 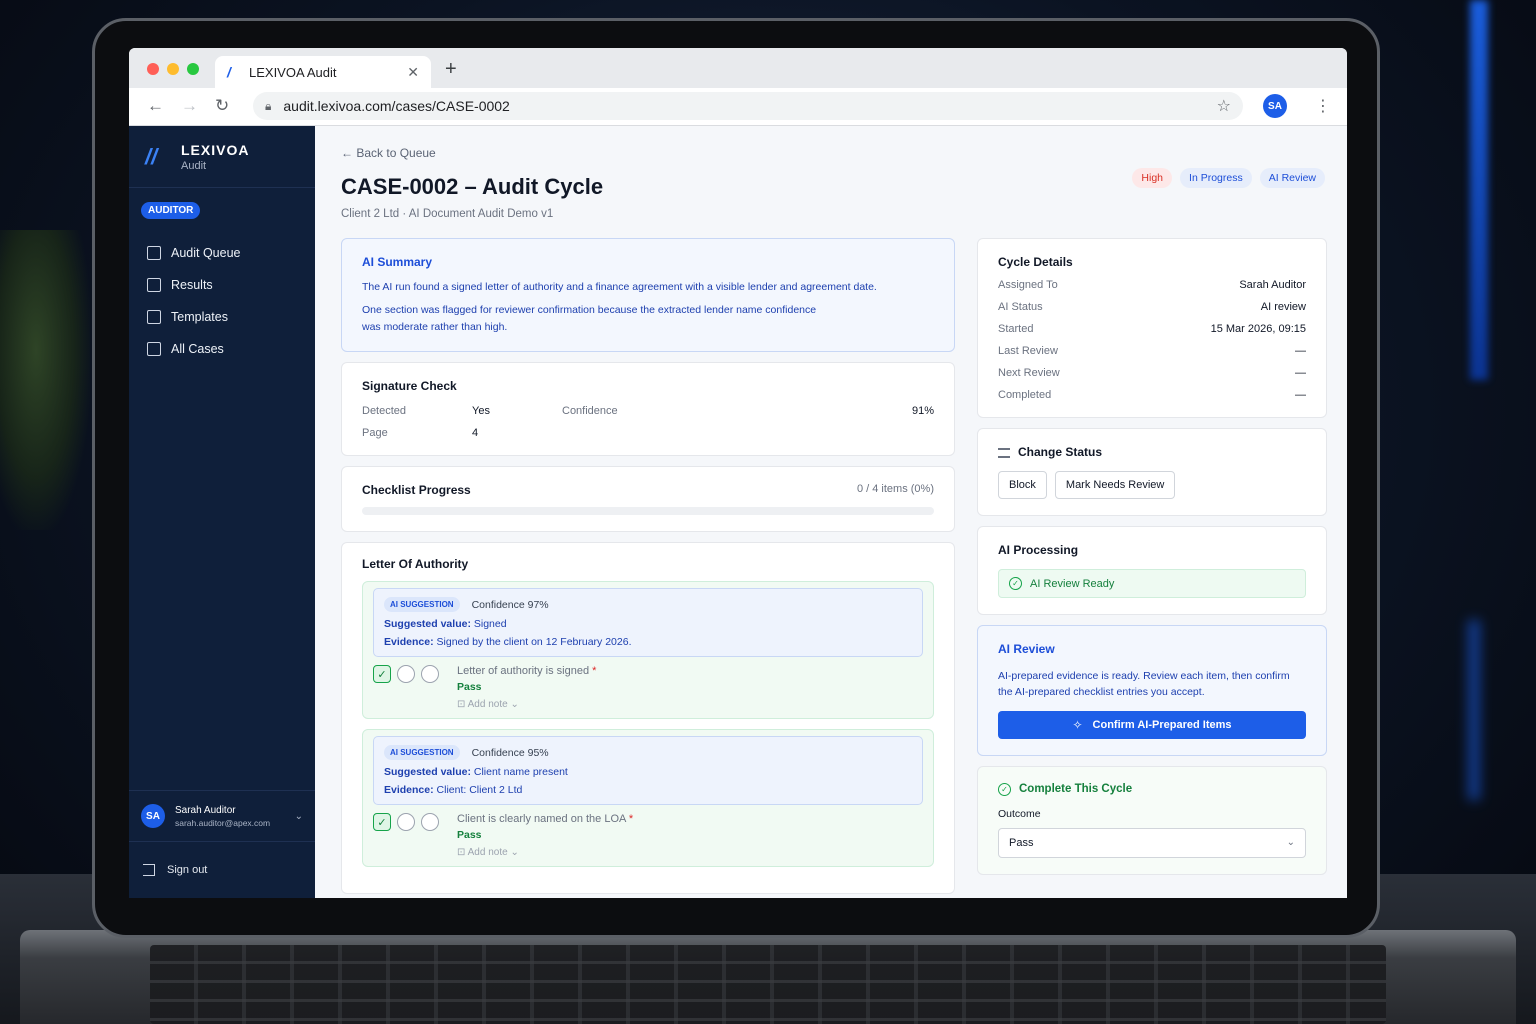 What do you see at coordinates (205, 810) in the screenshot?
I see `user-name: Sarah Auditor` at bounding box center [205, 810].